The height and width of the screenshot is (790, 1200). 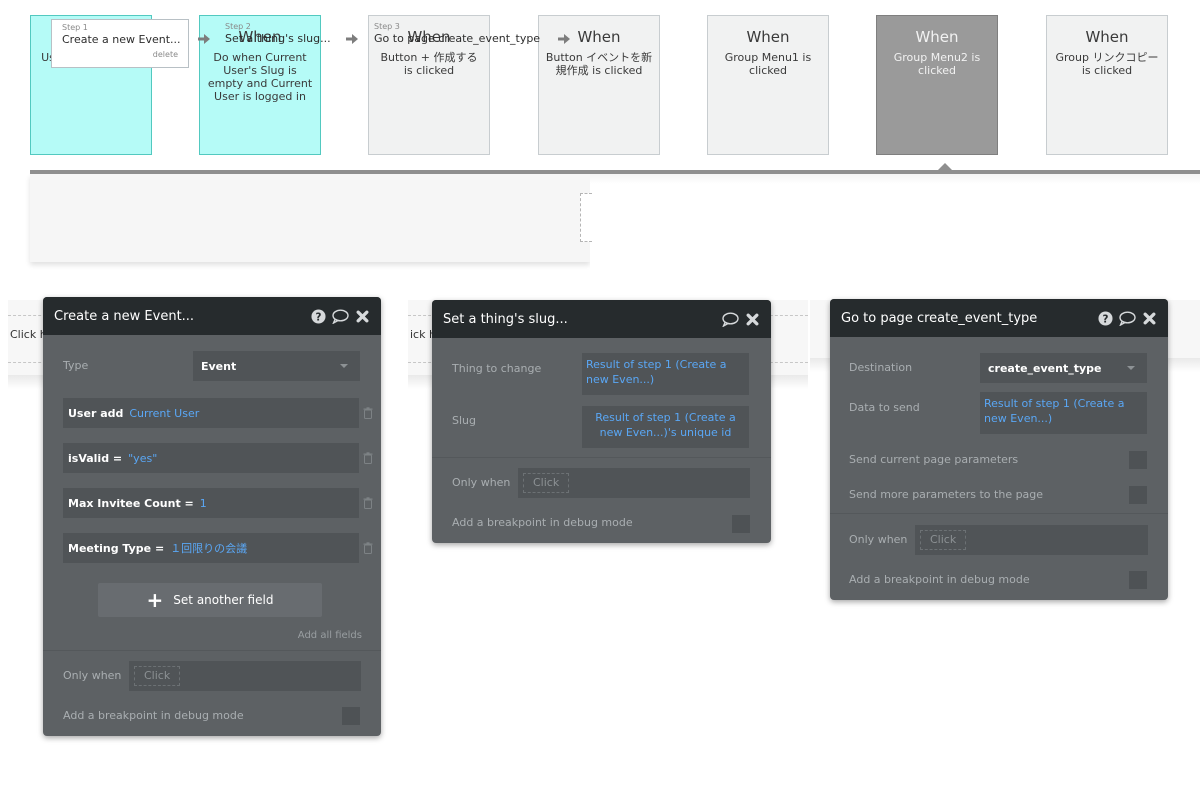 What do you see at coordinates (586, 217) in the screenshot?
I see `add-step-placeholder` at bounding box center [586, 217].